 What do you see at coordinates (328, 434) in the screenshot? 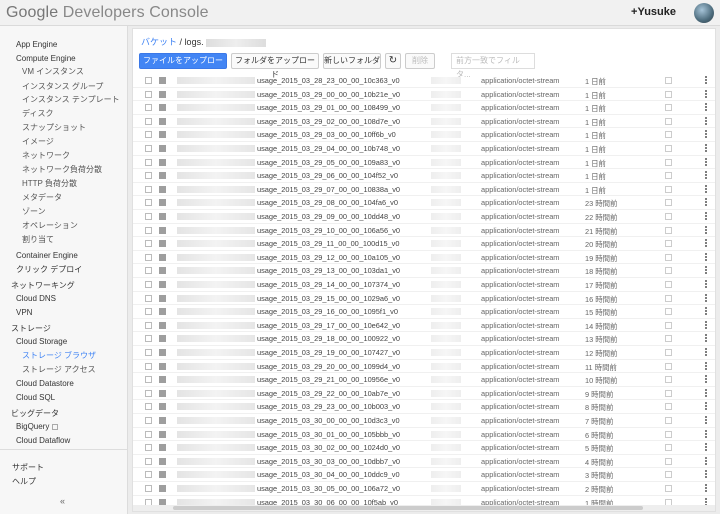
I see `file-name-link: usage_2015_03_30_01_00_00_105bbb_v0` at bounding box center [328, 434].